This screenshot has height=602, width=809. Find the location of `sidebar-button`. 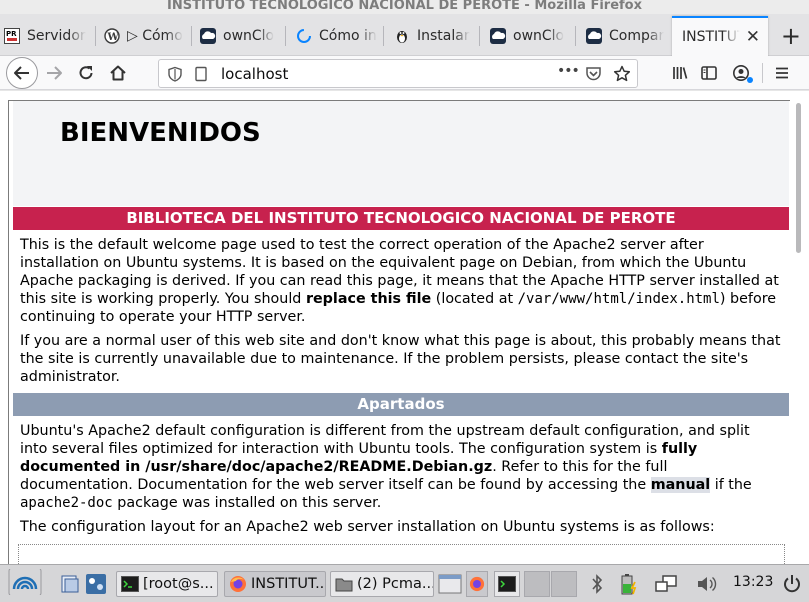

sidebar-button is located at coordinates (709, 73).